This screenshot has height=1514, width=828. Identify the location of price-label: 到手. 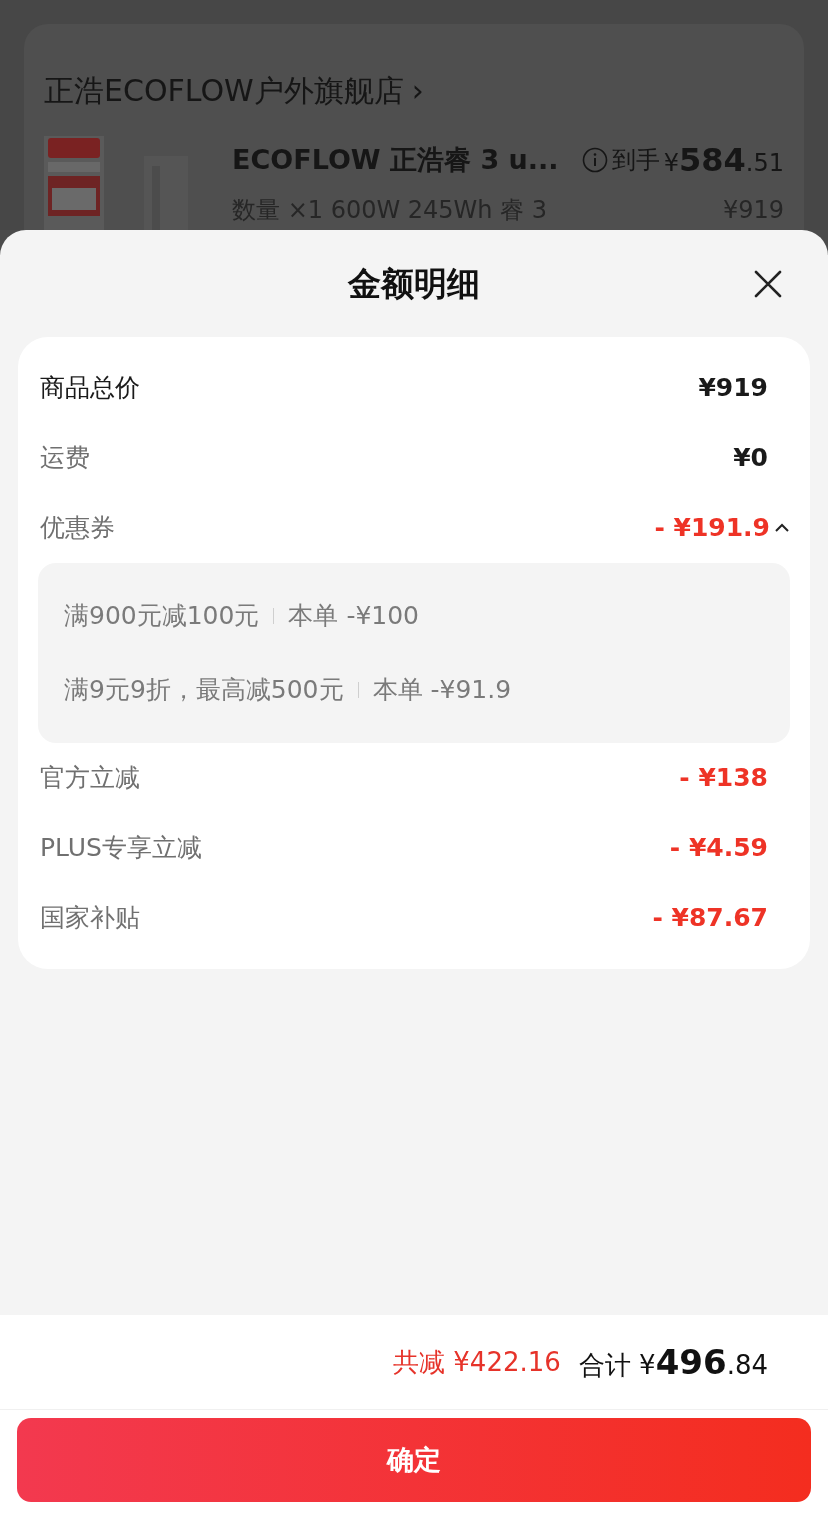
(635, 160).